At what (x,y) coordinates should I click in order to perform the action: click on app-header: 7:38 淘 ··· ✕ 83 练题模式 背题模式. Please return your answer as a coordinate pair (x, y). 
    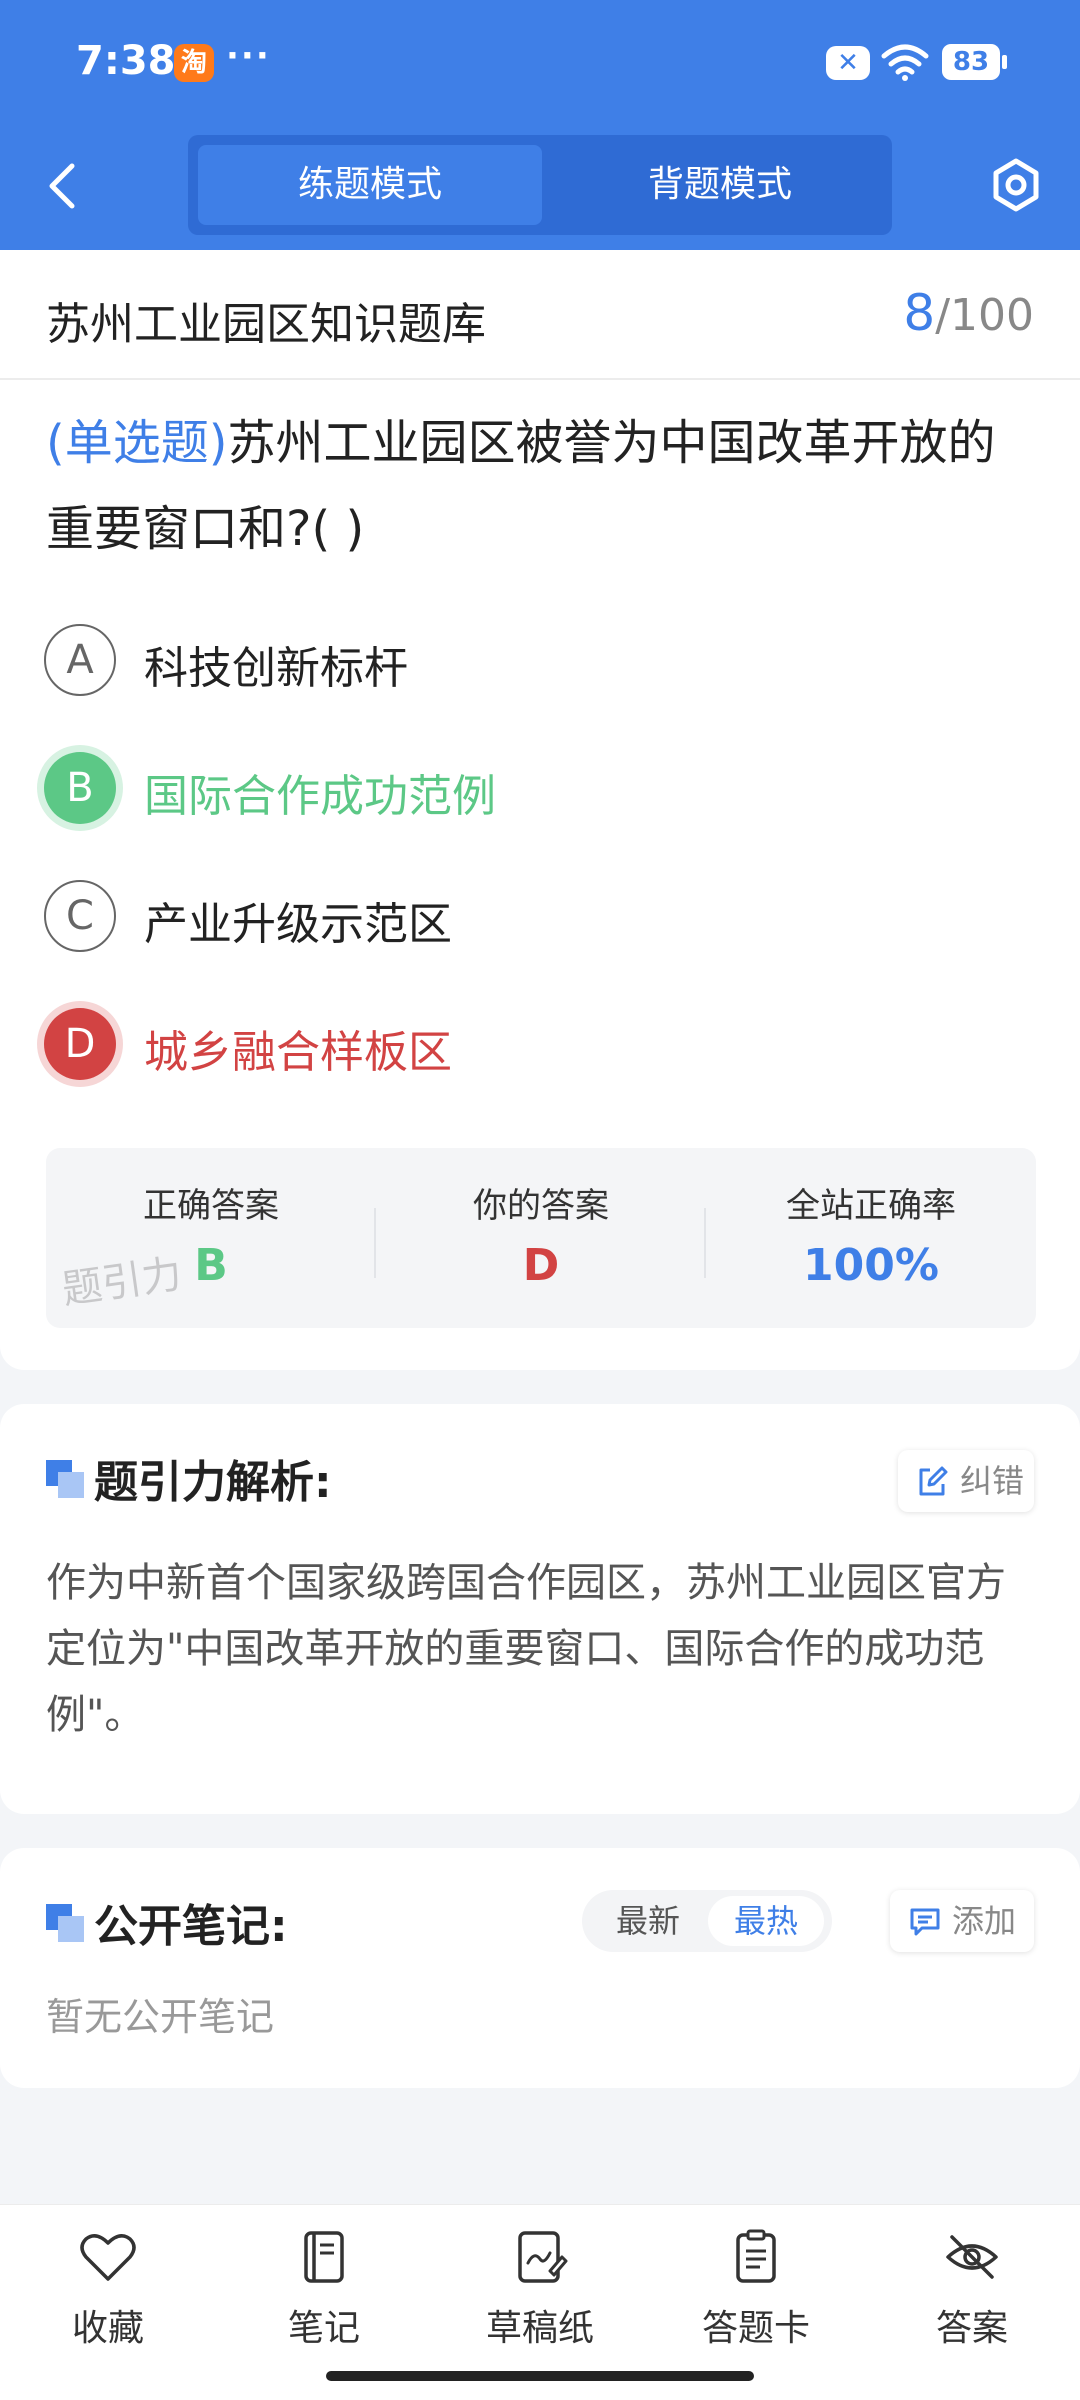
    Looking at the image, I should click on (540, 125).